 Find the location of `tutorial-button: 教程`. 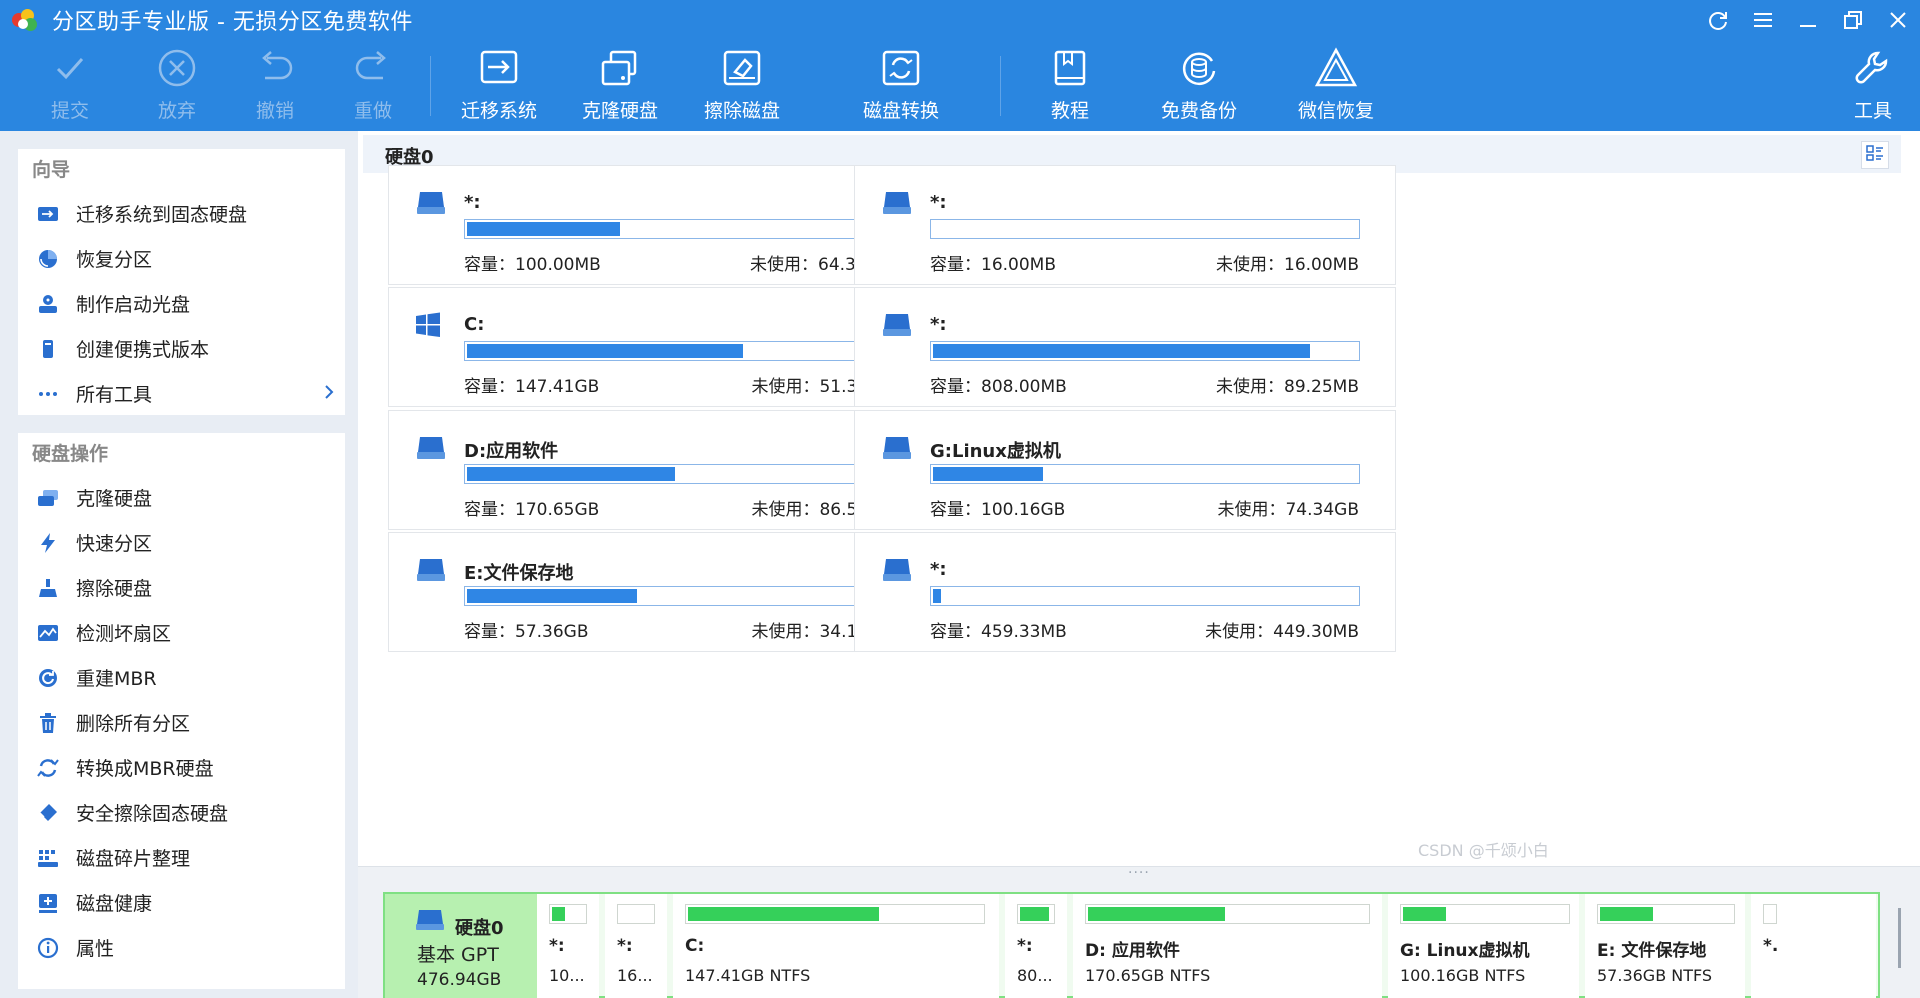

tutorial-button: 教程 is located at coordinates (1070, 85).